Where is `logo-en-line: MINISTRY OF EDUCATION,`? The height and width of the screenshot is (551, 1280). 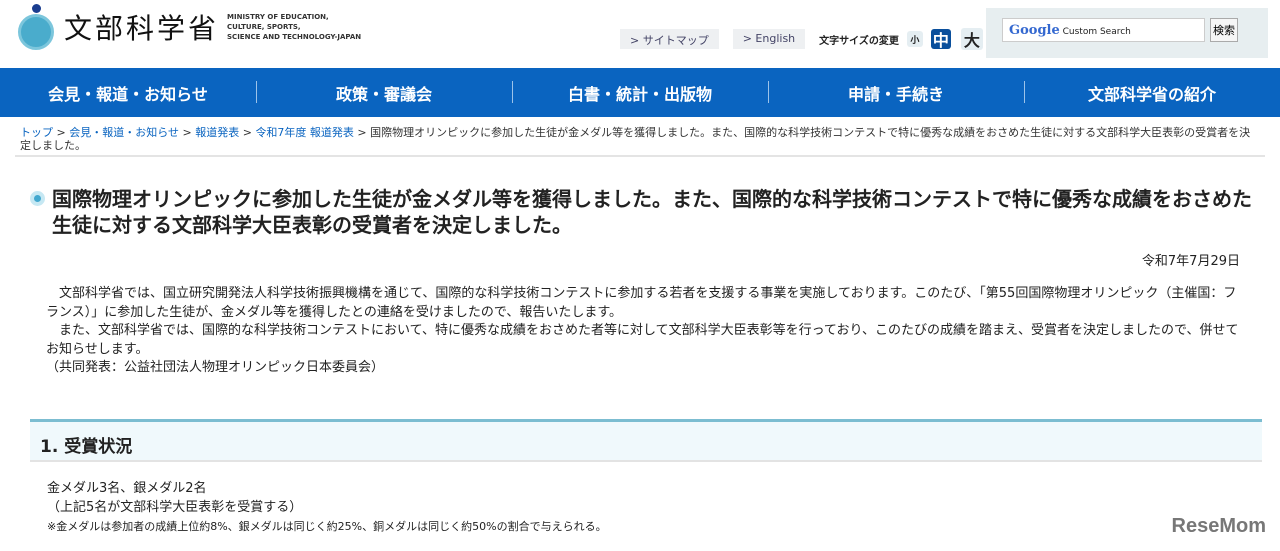 logo-en-line: MINISTRY OF EDUCATION, is located at coordinates (278, 17).